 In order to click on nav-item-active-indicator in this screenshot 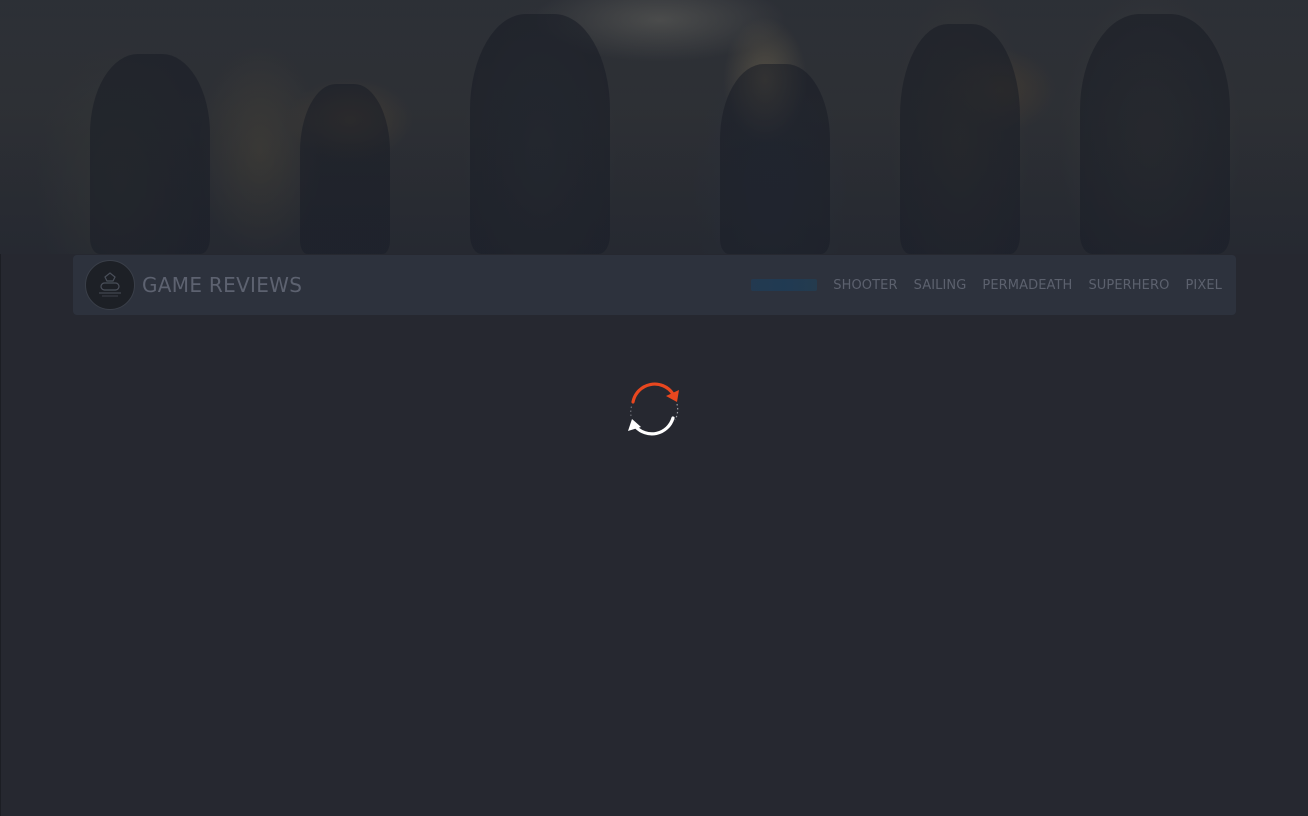, I will do `click(784, 285)`.